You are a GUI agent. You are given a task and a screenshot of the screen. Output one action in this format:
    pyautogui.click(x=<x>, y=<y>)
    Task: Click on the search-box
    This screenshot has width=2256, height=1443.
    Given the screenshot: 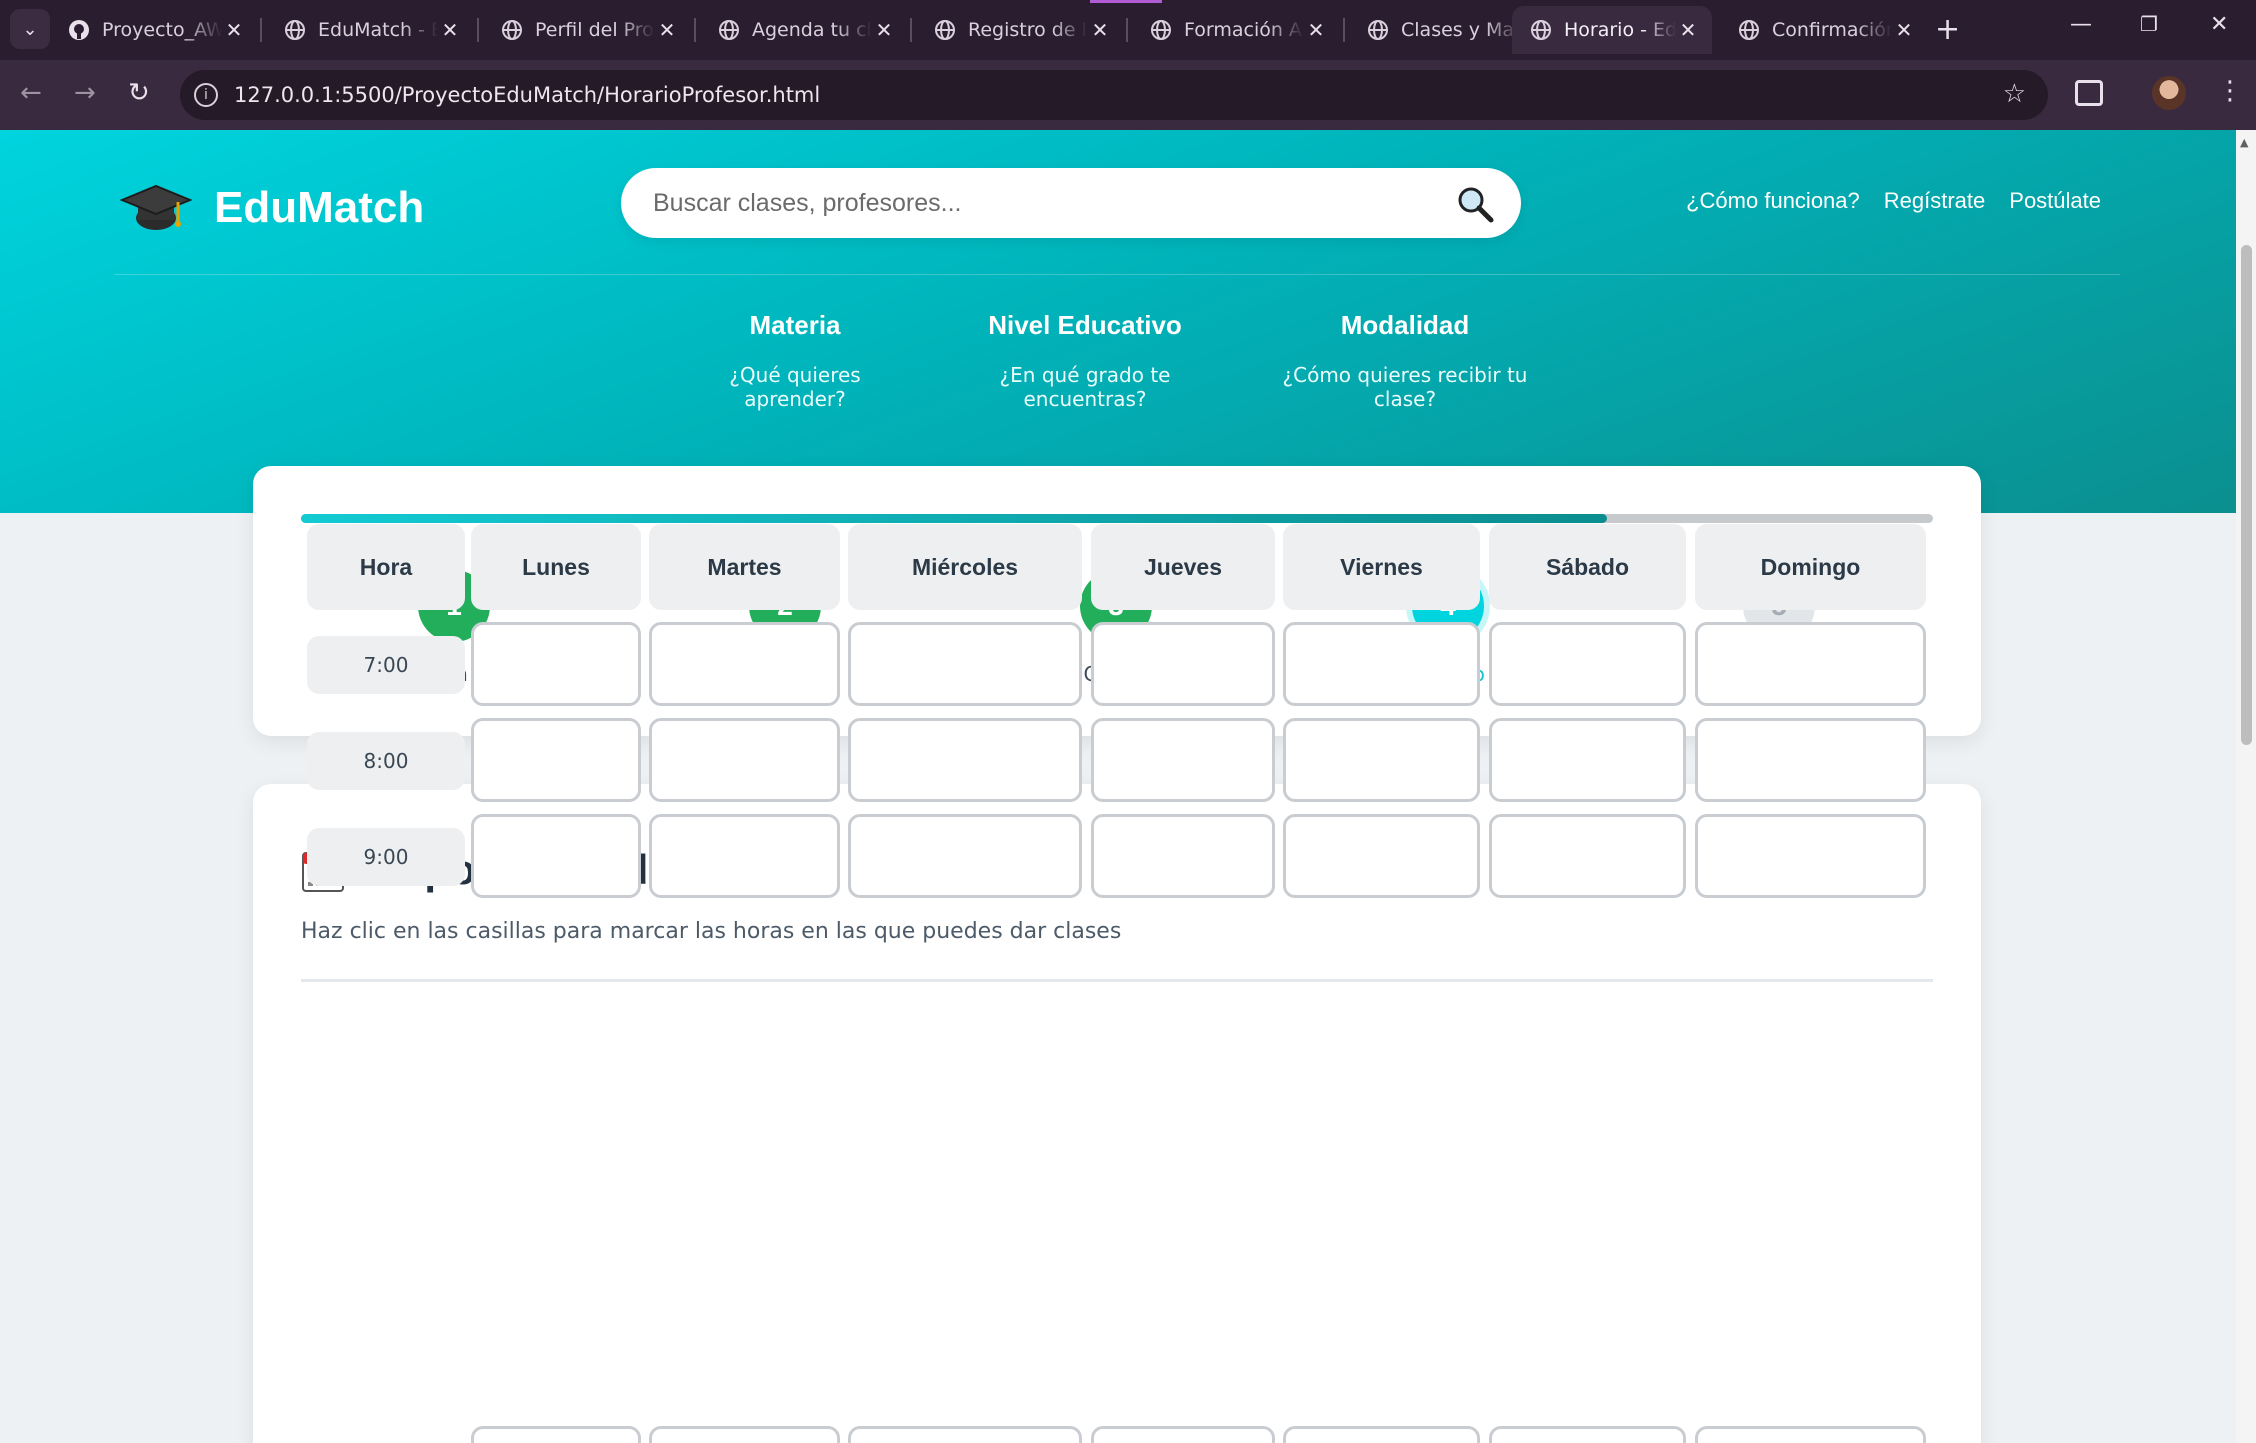 What is the action you would take?
    pyautogui.click(x=1071, y=203)
    